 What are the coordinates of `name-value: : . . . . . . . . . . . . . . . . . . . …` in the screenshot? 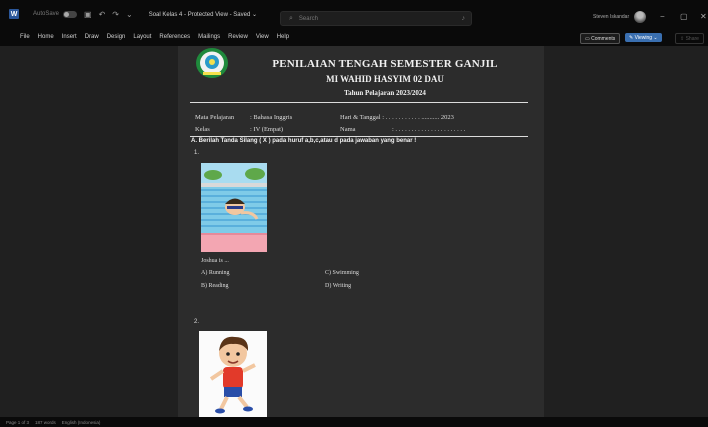 It's located at (429, 129).